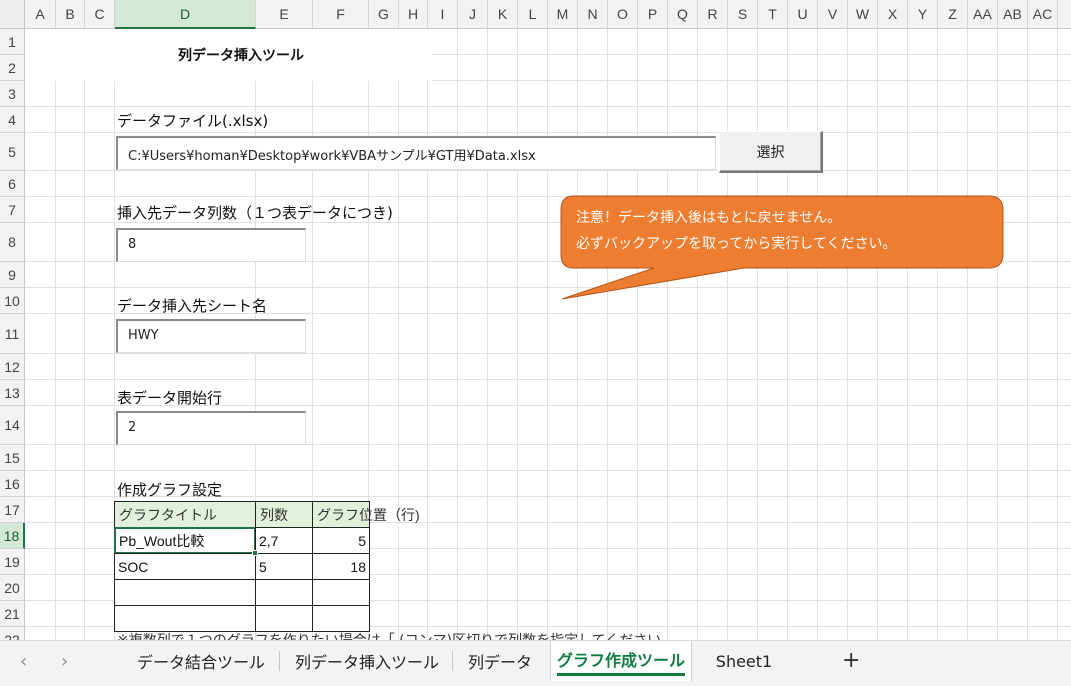  Describe the element at coordinates (12, 275) in the screenshot. I see `row-header: 9` at that location.